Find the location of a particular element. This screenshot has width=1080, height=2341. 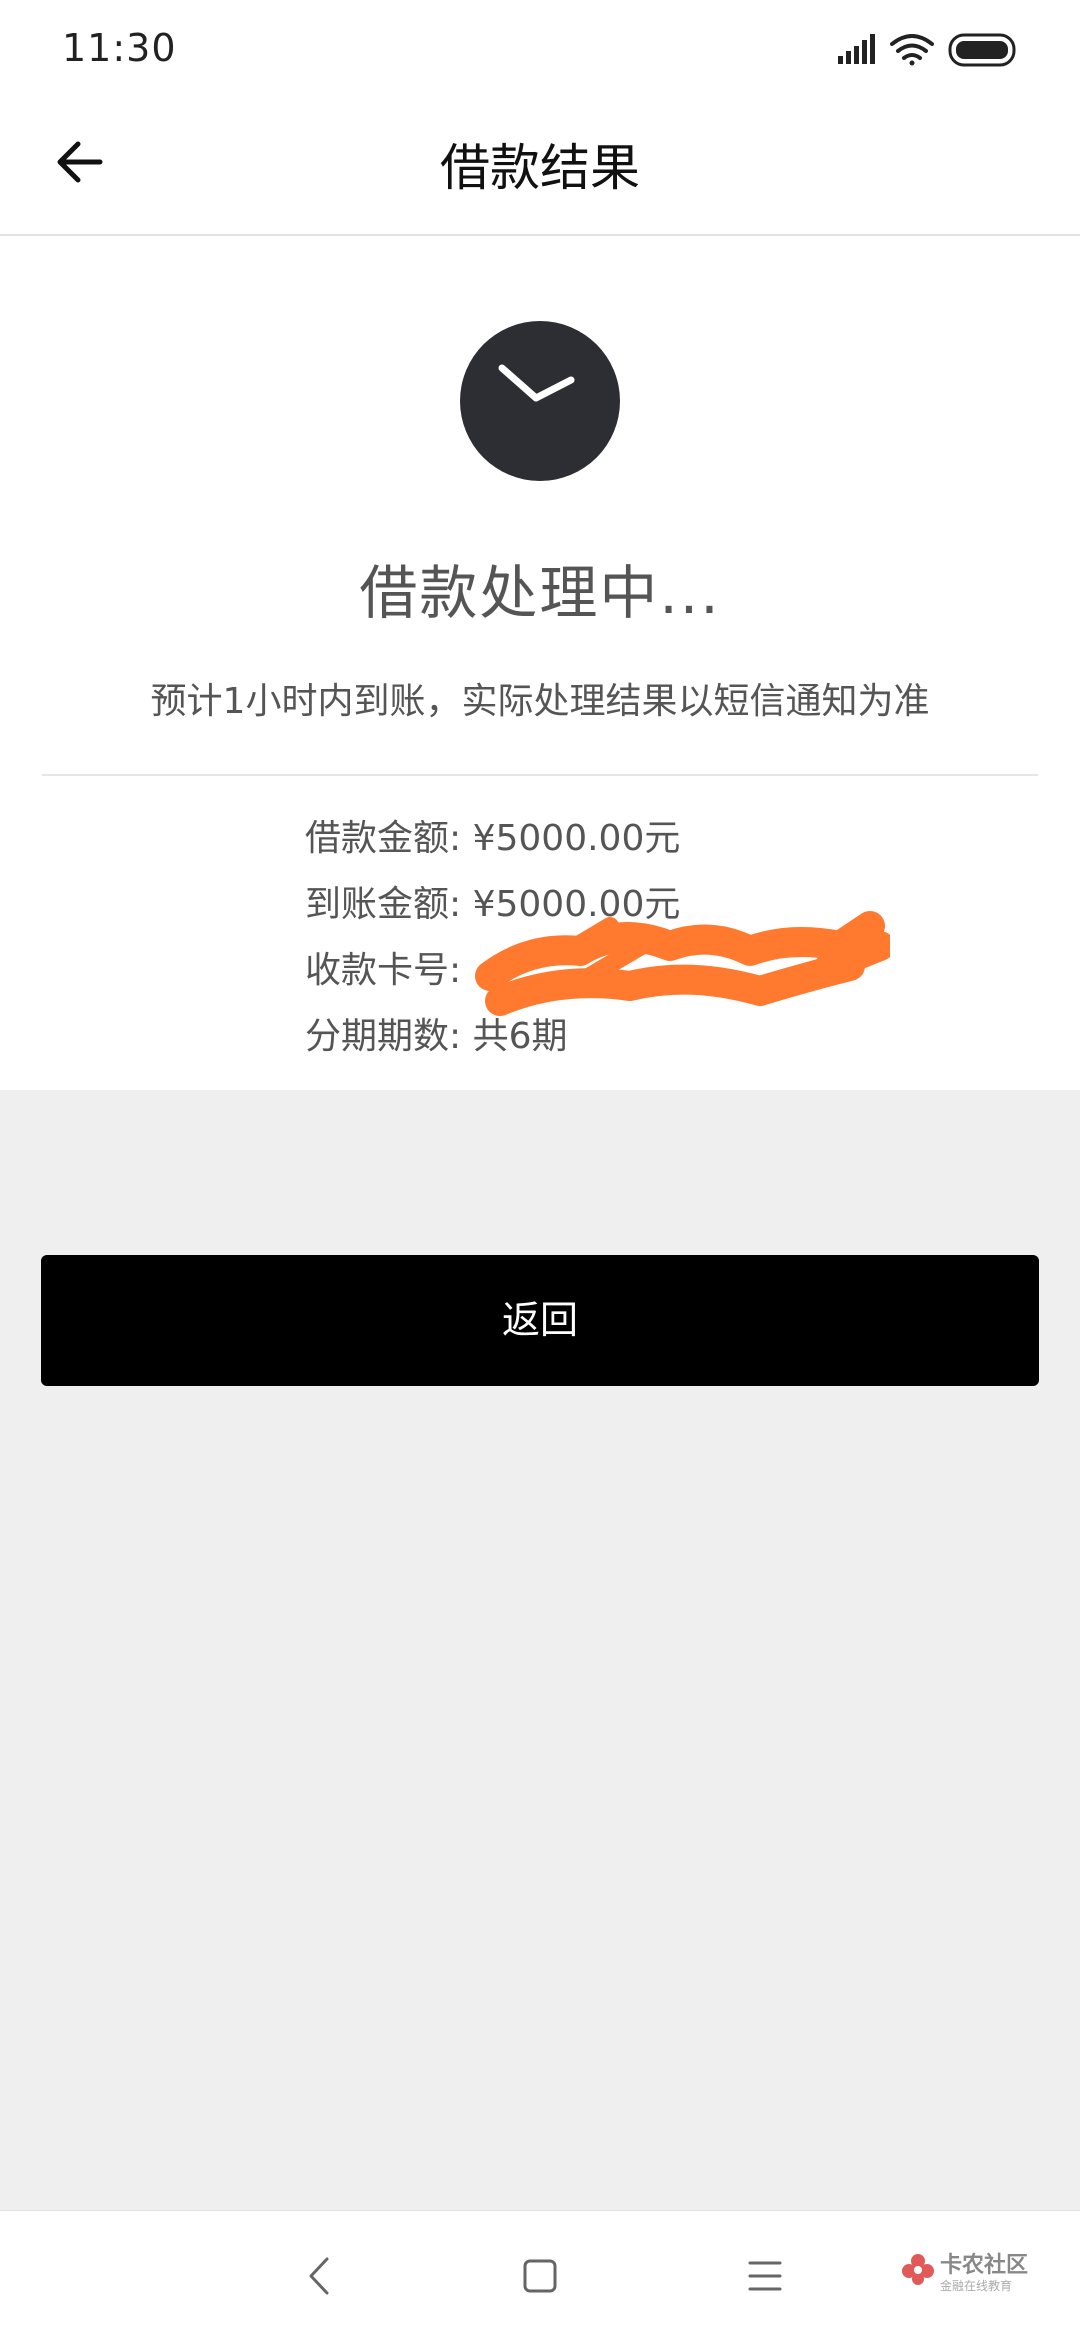

result-subtitle: 预计1小时内到账，实际处理结果以短信通知为准 is located at coordinates (540, 701).